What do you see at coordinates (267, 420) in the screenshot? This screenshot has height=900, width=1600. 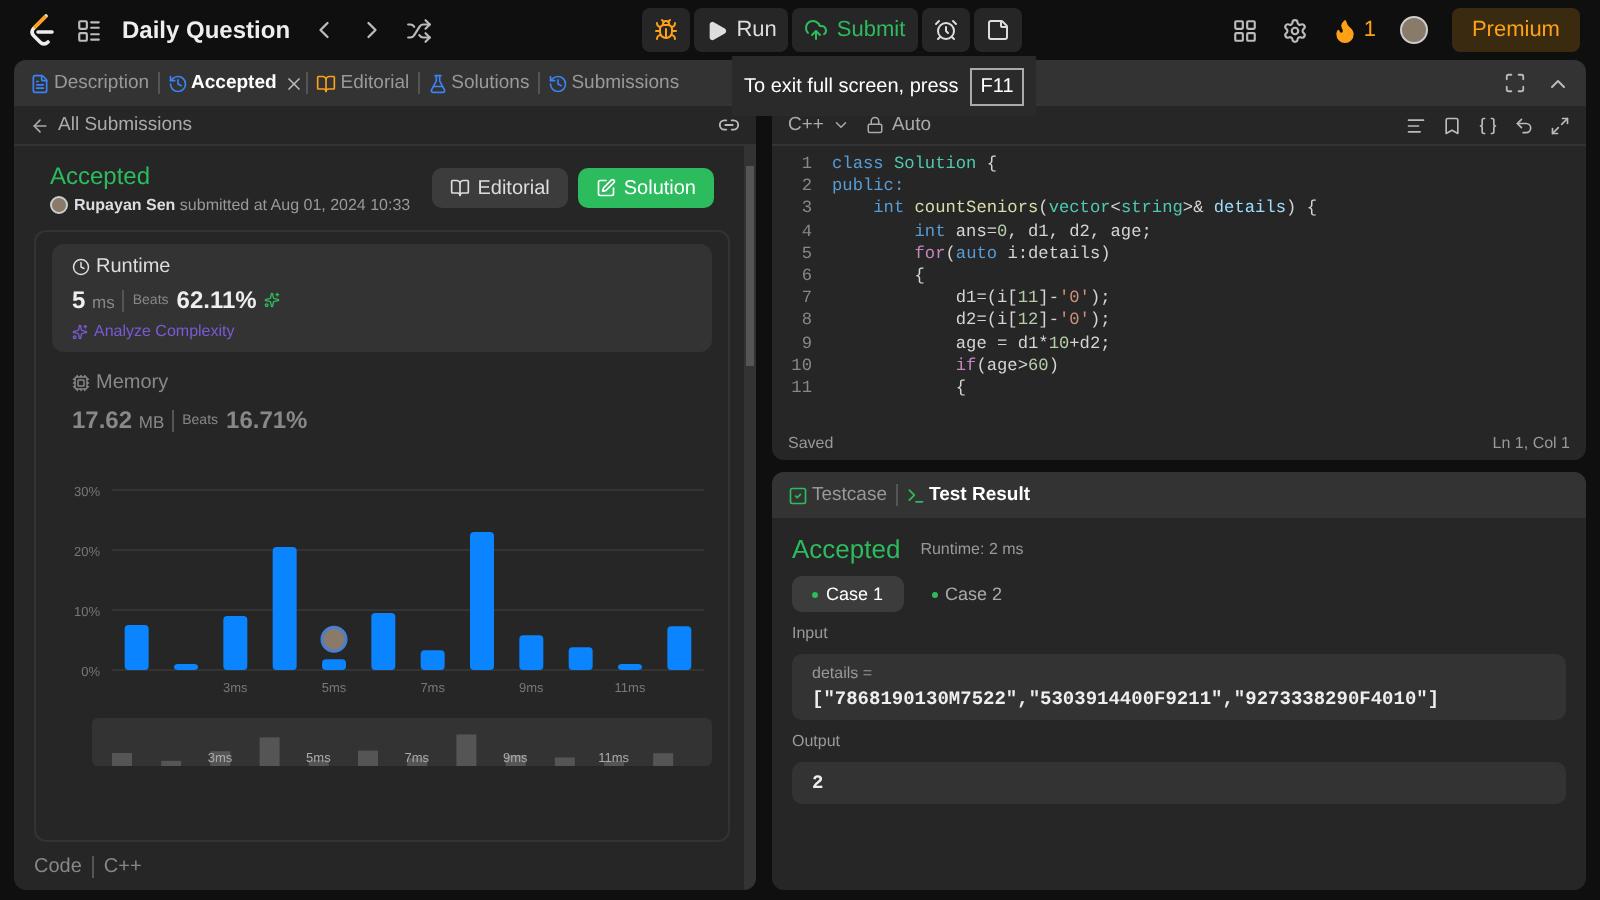 I see `beats-value: 16.71%` at bounding box center [267, 420].